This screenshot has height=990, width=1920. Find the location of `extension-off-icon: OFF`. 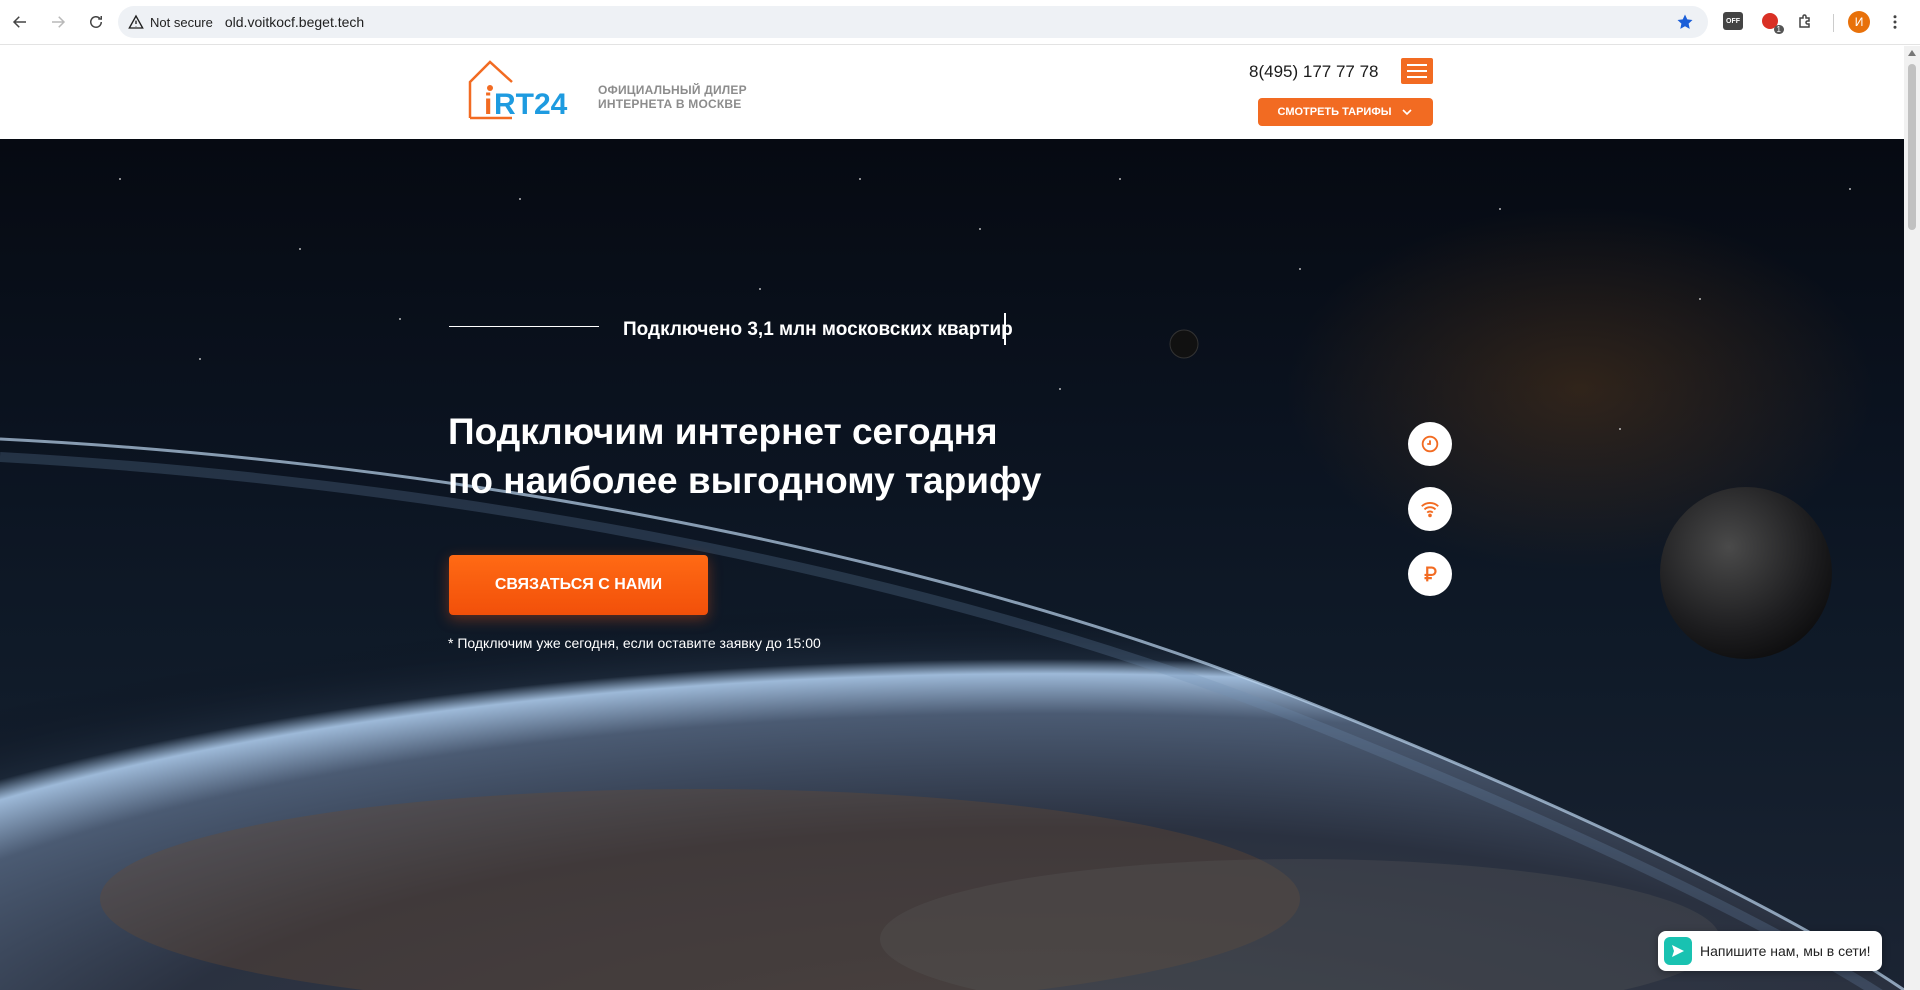

extension-off-icon: OFF is located at coordinates (1733, 21).